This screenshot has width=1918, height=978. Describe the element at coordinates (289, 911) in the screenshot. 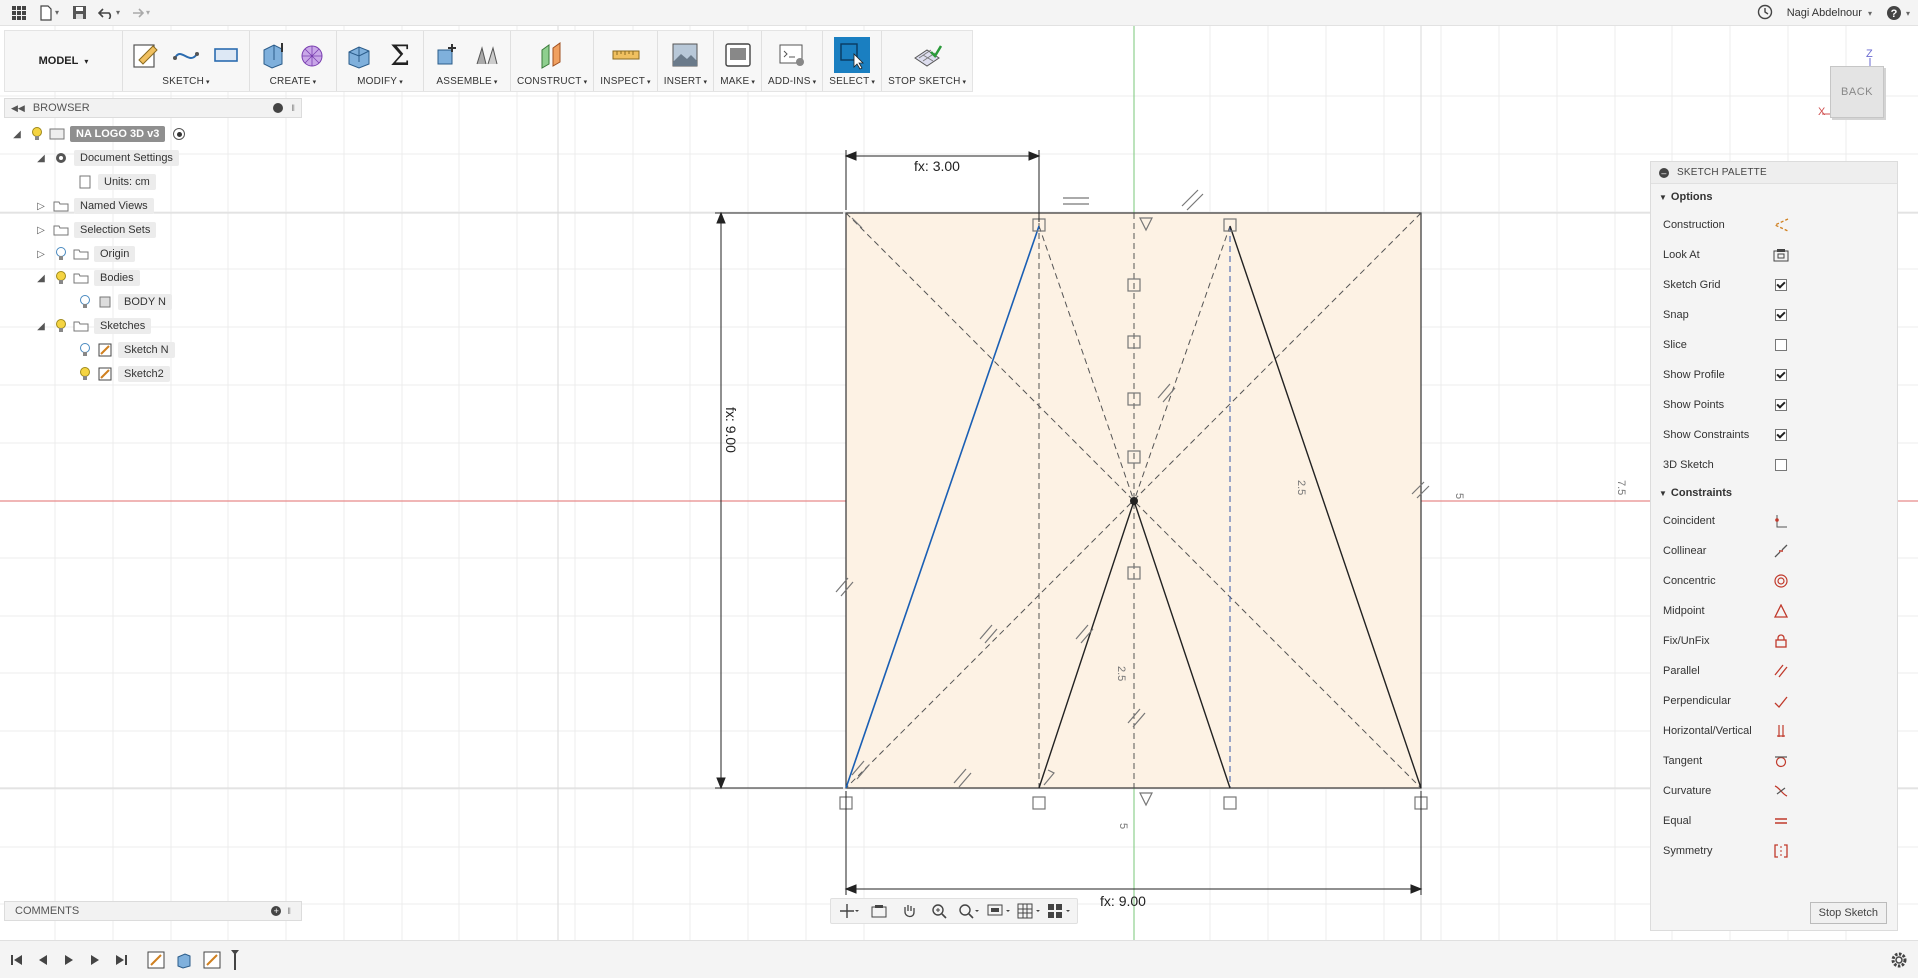

I see `comments-pin-icon: ‖` at that location.